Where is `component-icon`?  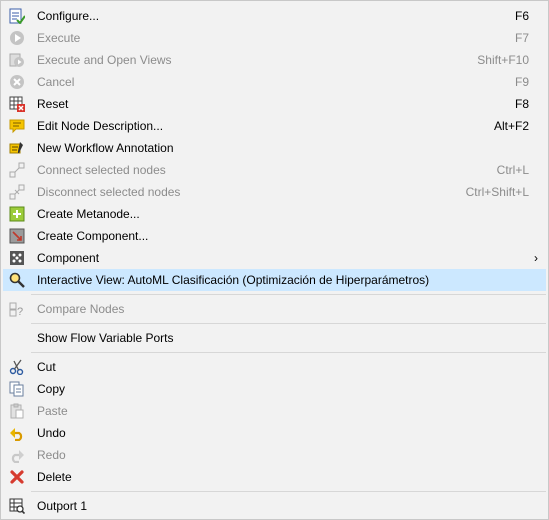
component-icon is located at coordinates (17, 258).